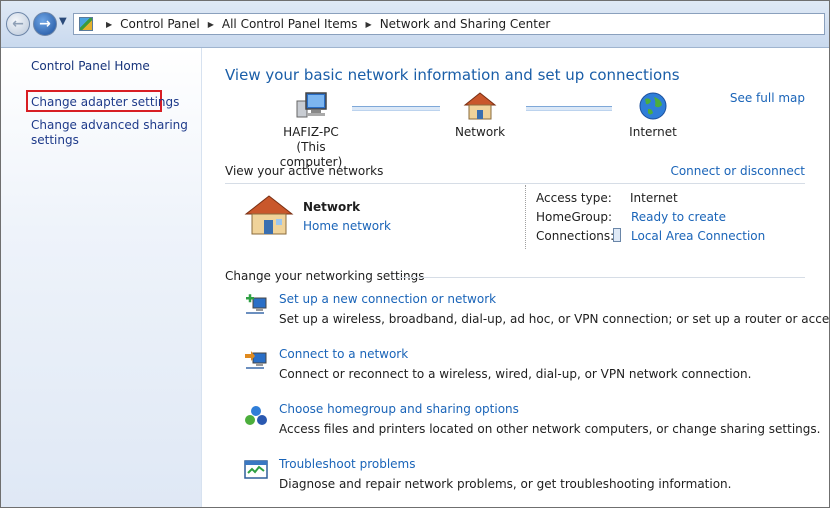 This screenshot has width=830, height=508. What do you see at coordinates (269, 215) in the screenshot?
I see `home-network-icon` at bounding box center [269, 215].